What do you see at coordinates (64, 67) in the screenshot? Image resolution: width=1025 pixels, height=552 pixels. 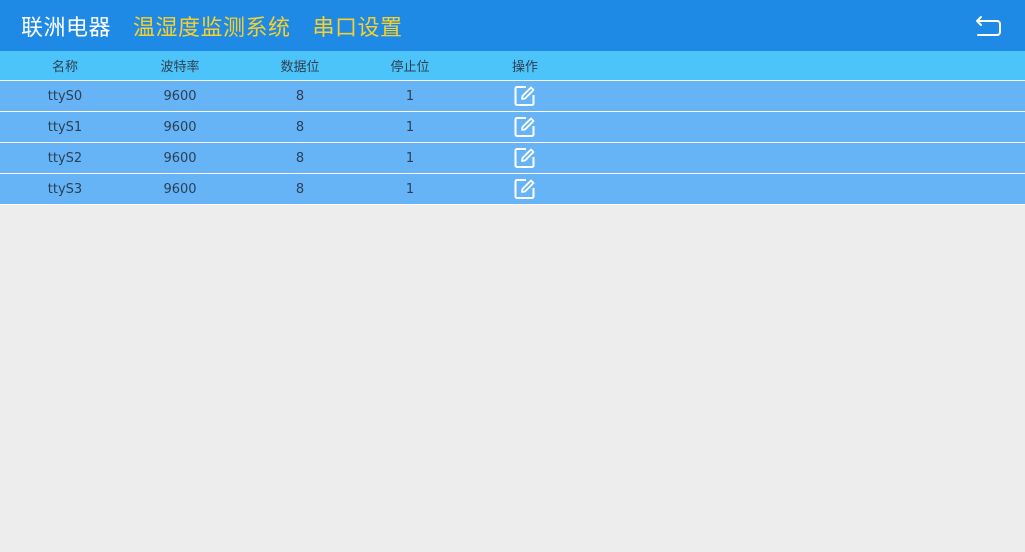 I see `column-header-name: 名称` at bounding box center [64, 67].